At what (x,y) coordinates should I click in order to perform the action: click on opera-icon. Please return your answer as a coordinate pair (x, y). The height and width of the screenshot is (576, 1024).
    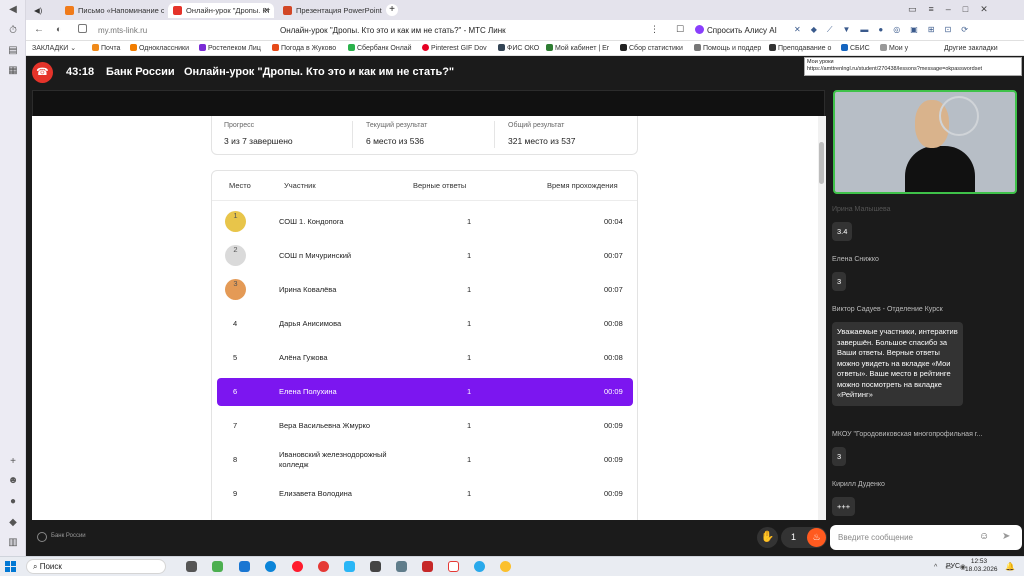
    Looking at the image, I should click on (297, 566).